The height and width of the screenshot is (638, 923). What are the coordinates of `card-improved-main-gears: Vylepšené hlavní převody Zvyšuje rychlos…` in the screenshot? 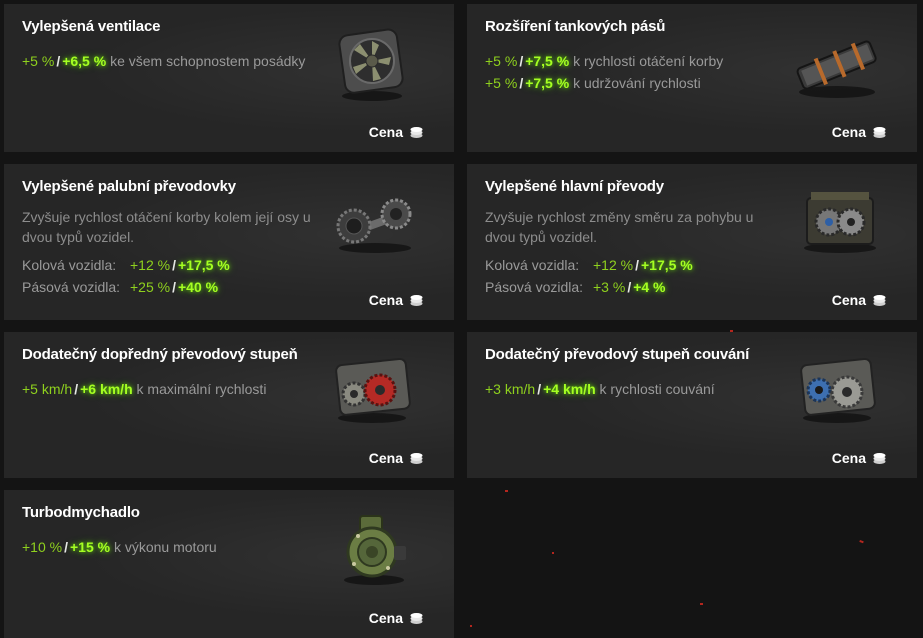 It's located at (692, 242).